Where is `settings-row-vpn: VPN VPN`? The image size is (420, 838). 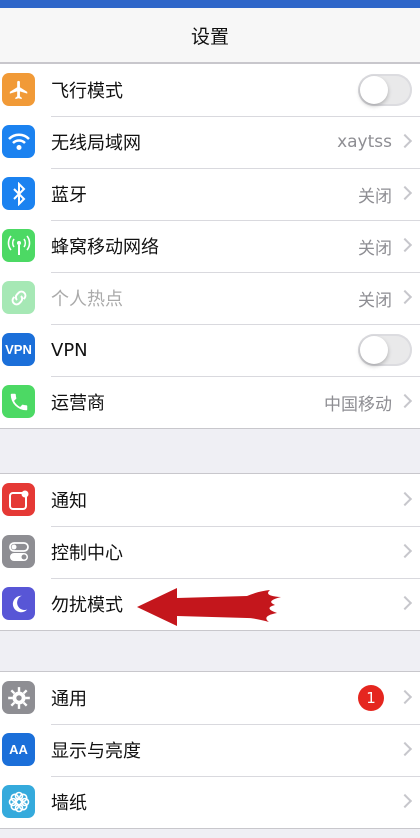 settings-row-vpn: VPN VPN is located at coordinates (210, 350).